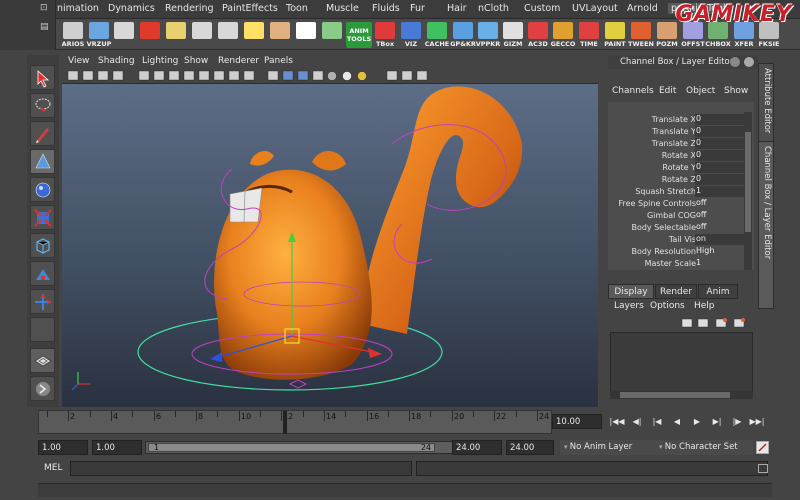 Image resolution: width=800 pixels, height=500 pixels. Describe the element at coordinates (677, 204) in the screenshot. I see `attribute-row: Free Spine Controls off` at that location.